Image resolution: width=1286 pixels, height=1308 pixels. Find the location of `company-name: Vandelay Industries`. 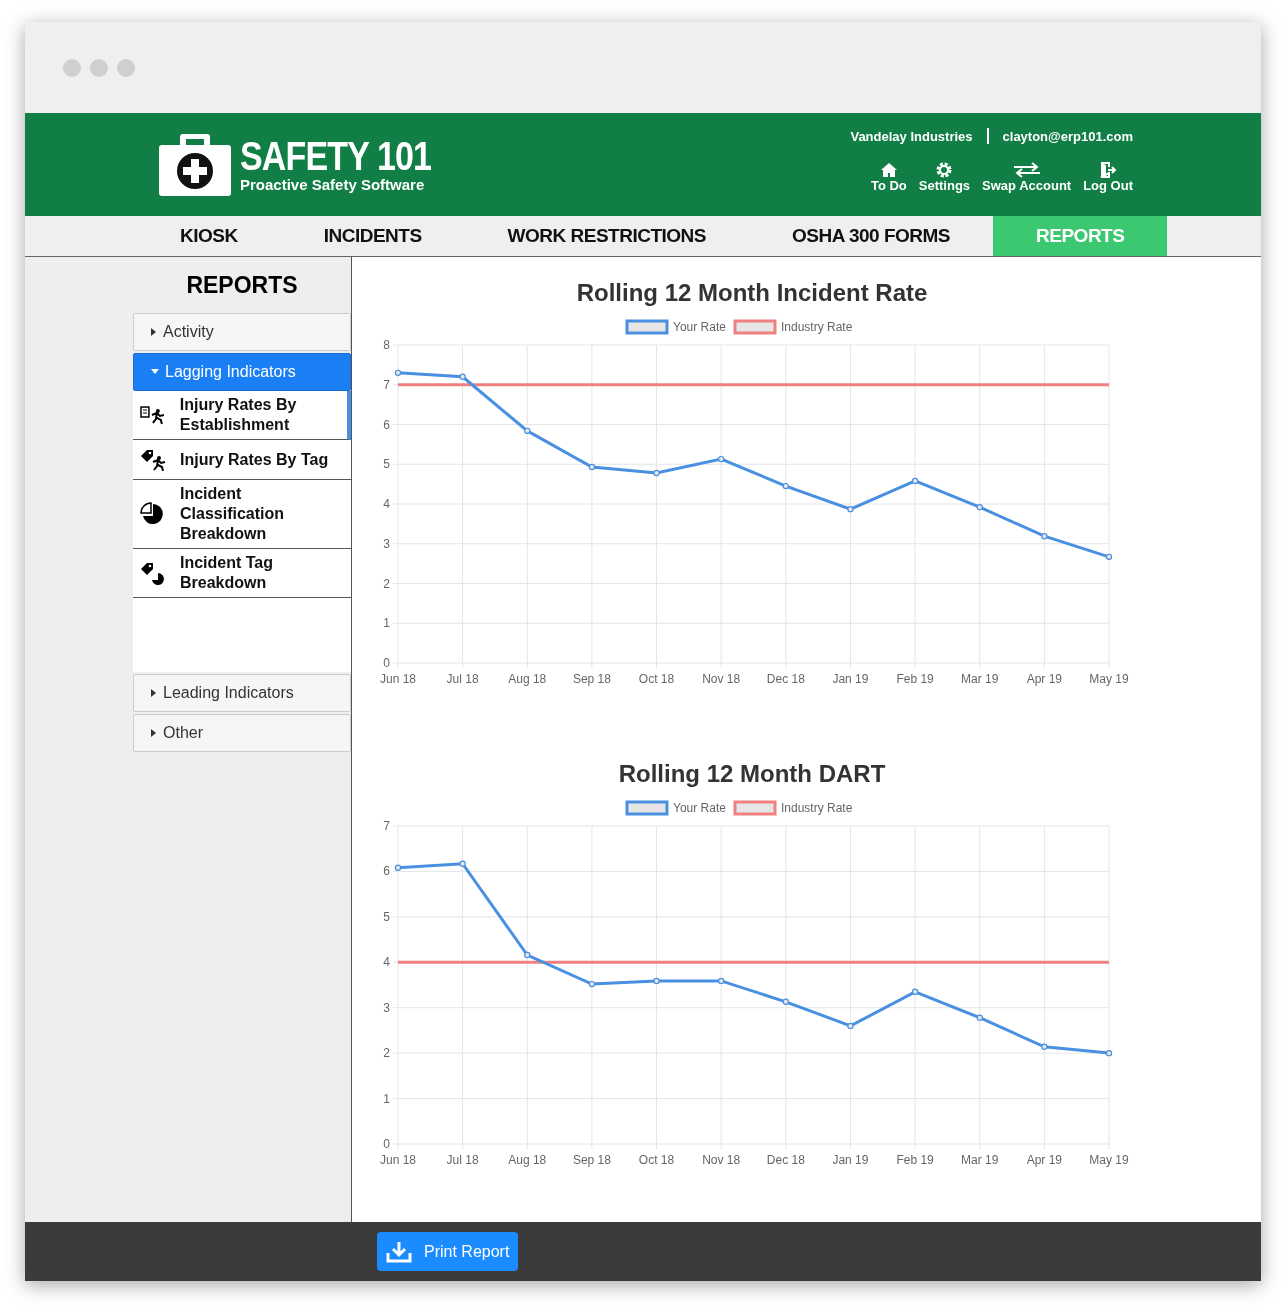

company-name: Vandelay Industries is located at coordinates (911, 136).